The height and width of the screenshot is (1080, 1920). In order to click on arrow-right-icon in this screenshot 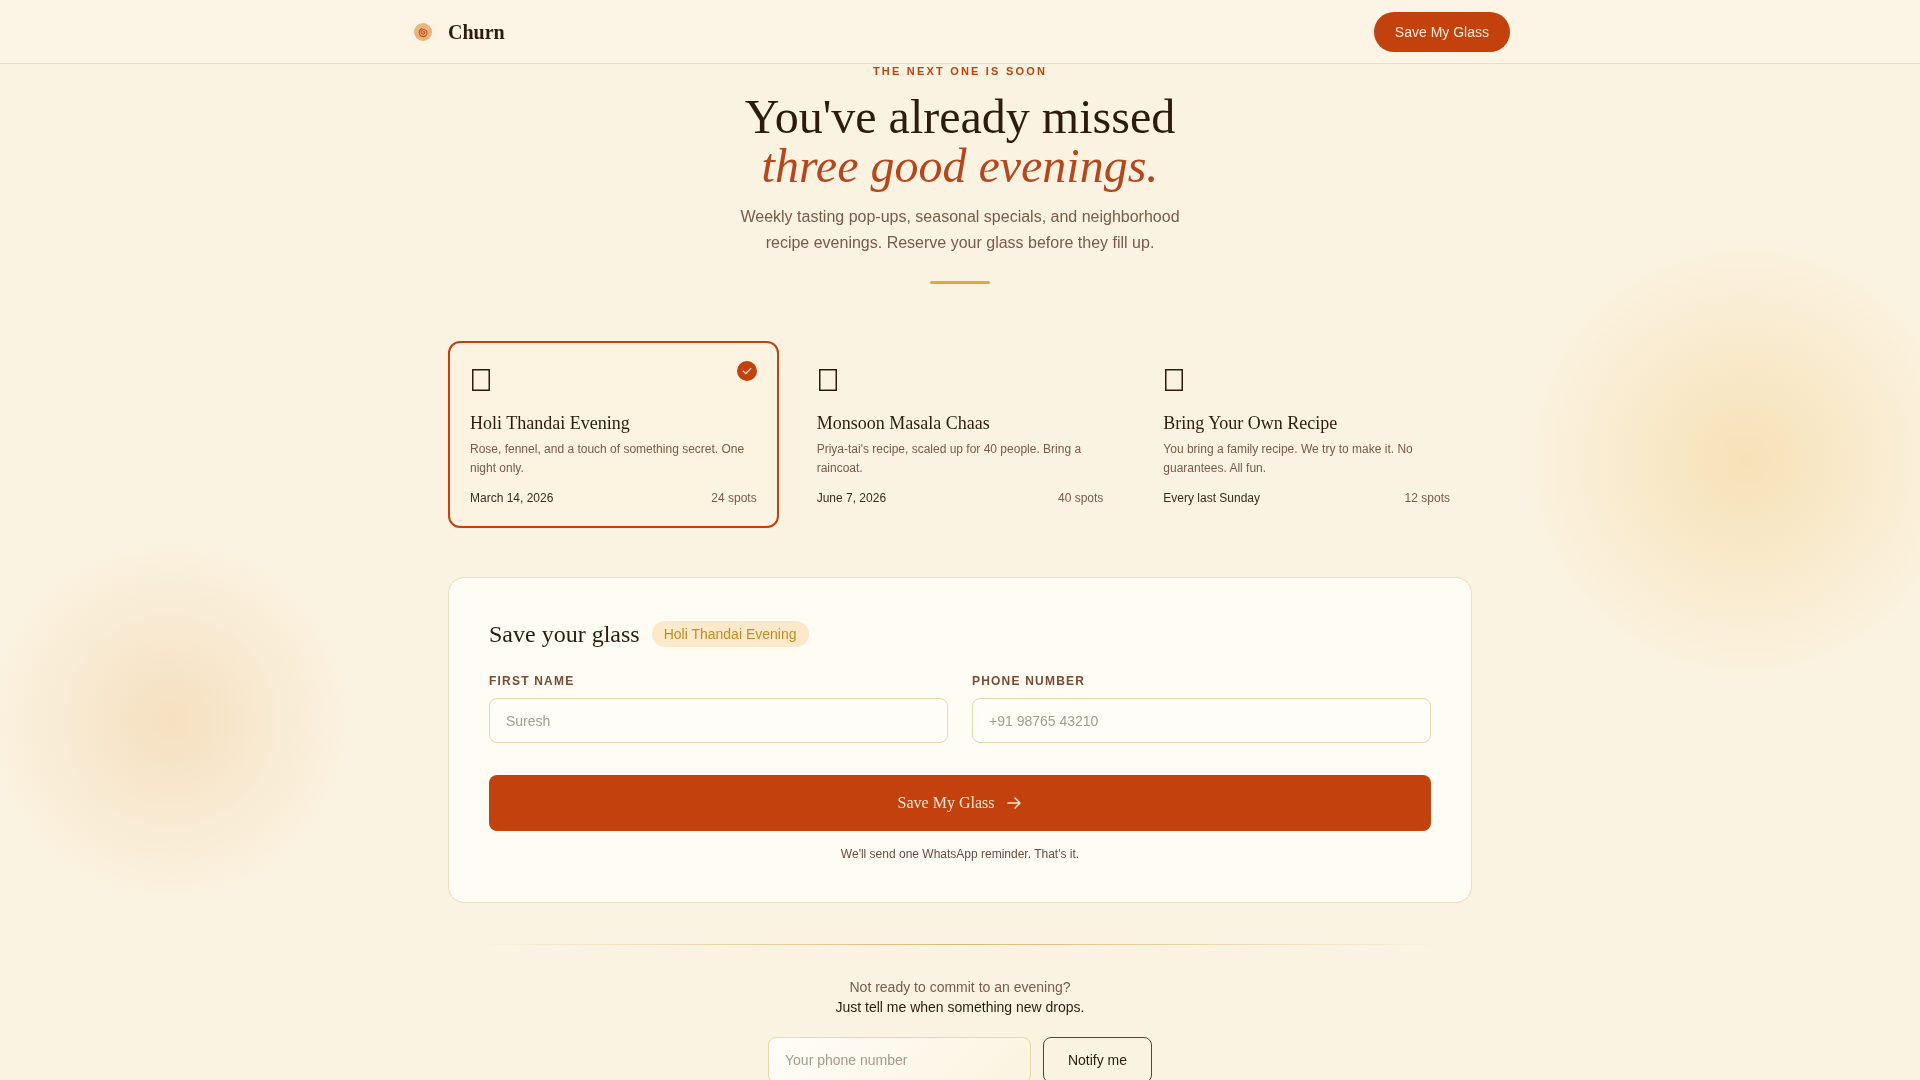, I will do `click(1014, 803)`.